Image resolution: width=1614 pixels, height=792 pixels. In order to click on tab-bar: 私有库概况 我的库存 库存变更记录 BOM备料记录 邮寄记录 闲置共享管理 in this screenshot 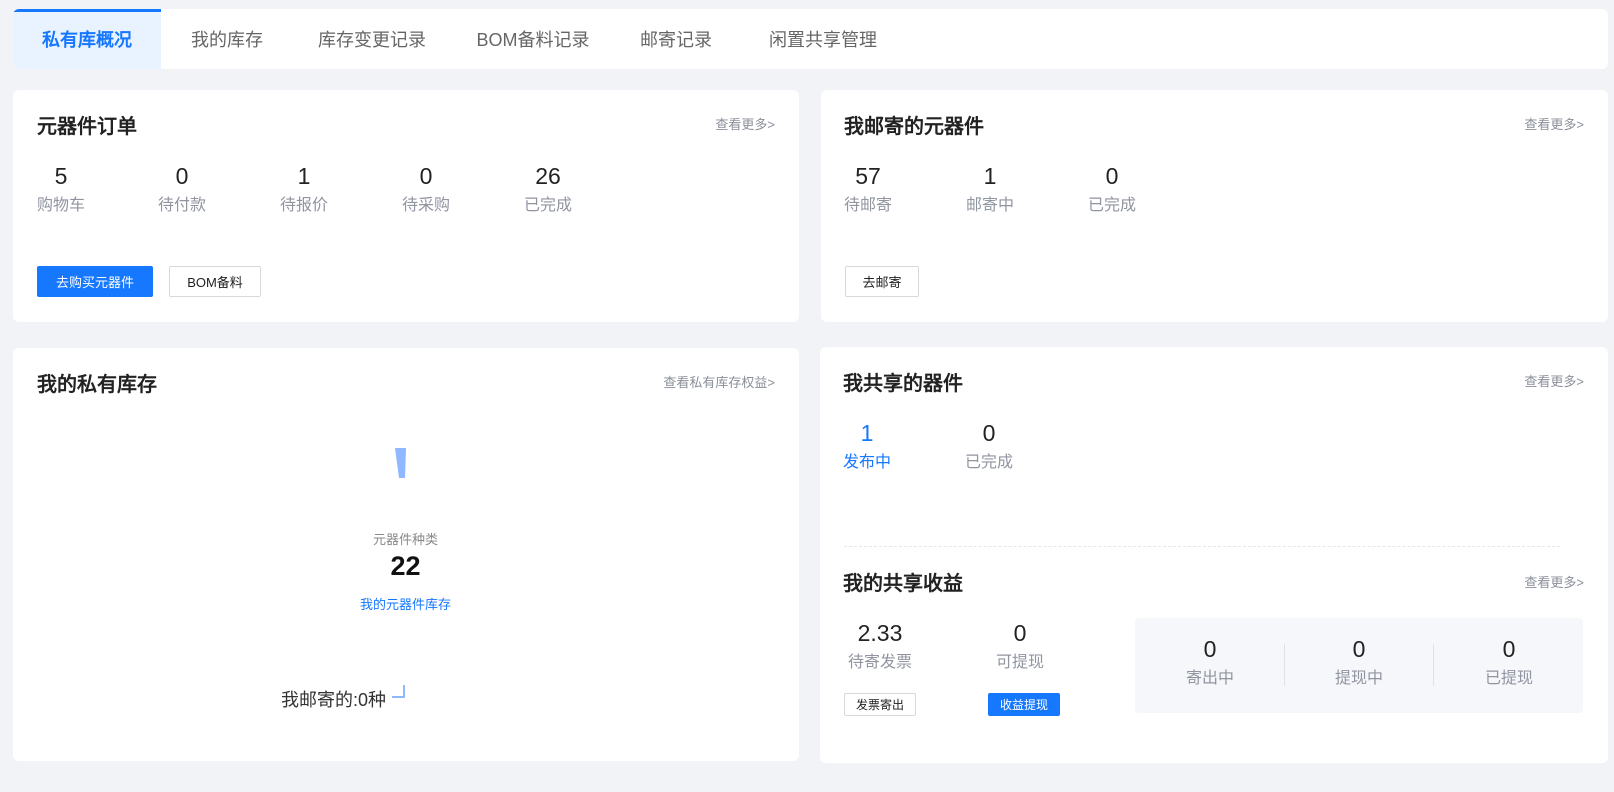, I will do `click(810, 39)`.